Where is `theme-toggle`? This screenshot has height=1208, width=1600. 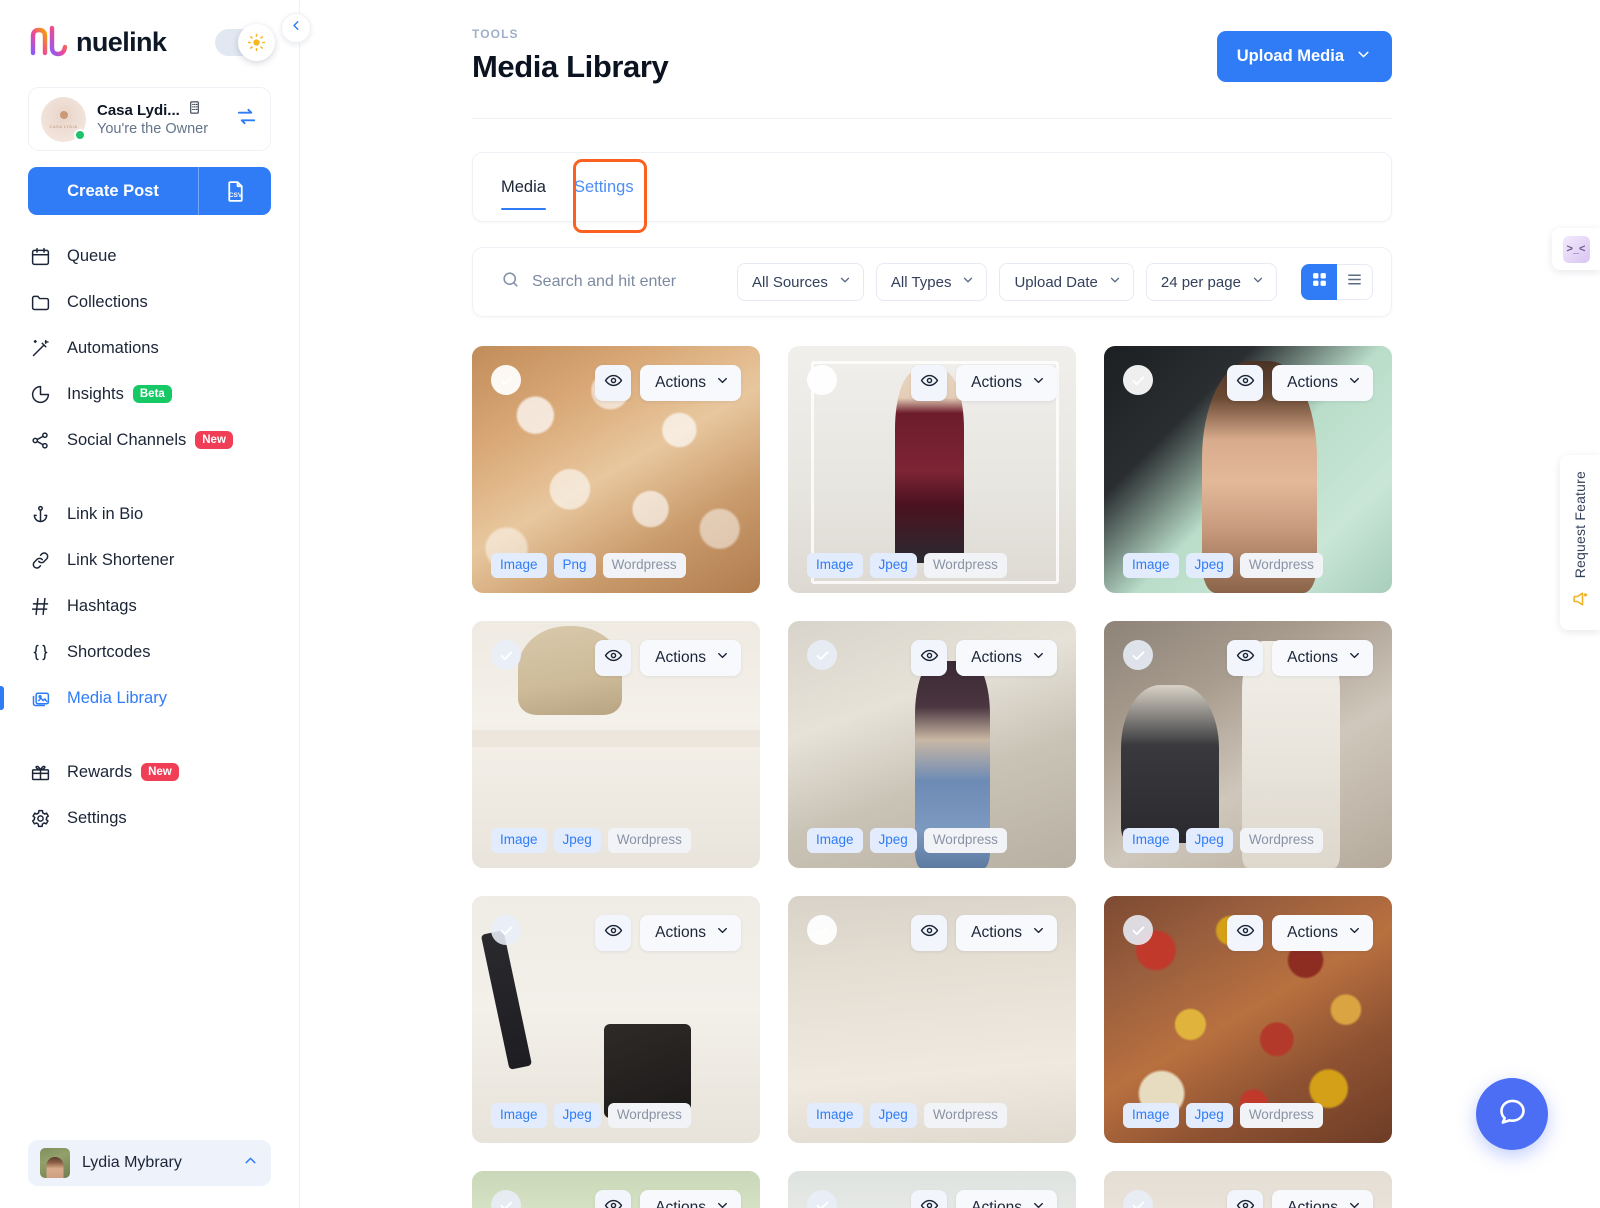 theme-toggle is located at coordinates (245, 42).